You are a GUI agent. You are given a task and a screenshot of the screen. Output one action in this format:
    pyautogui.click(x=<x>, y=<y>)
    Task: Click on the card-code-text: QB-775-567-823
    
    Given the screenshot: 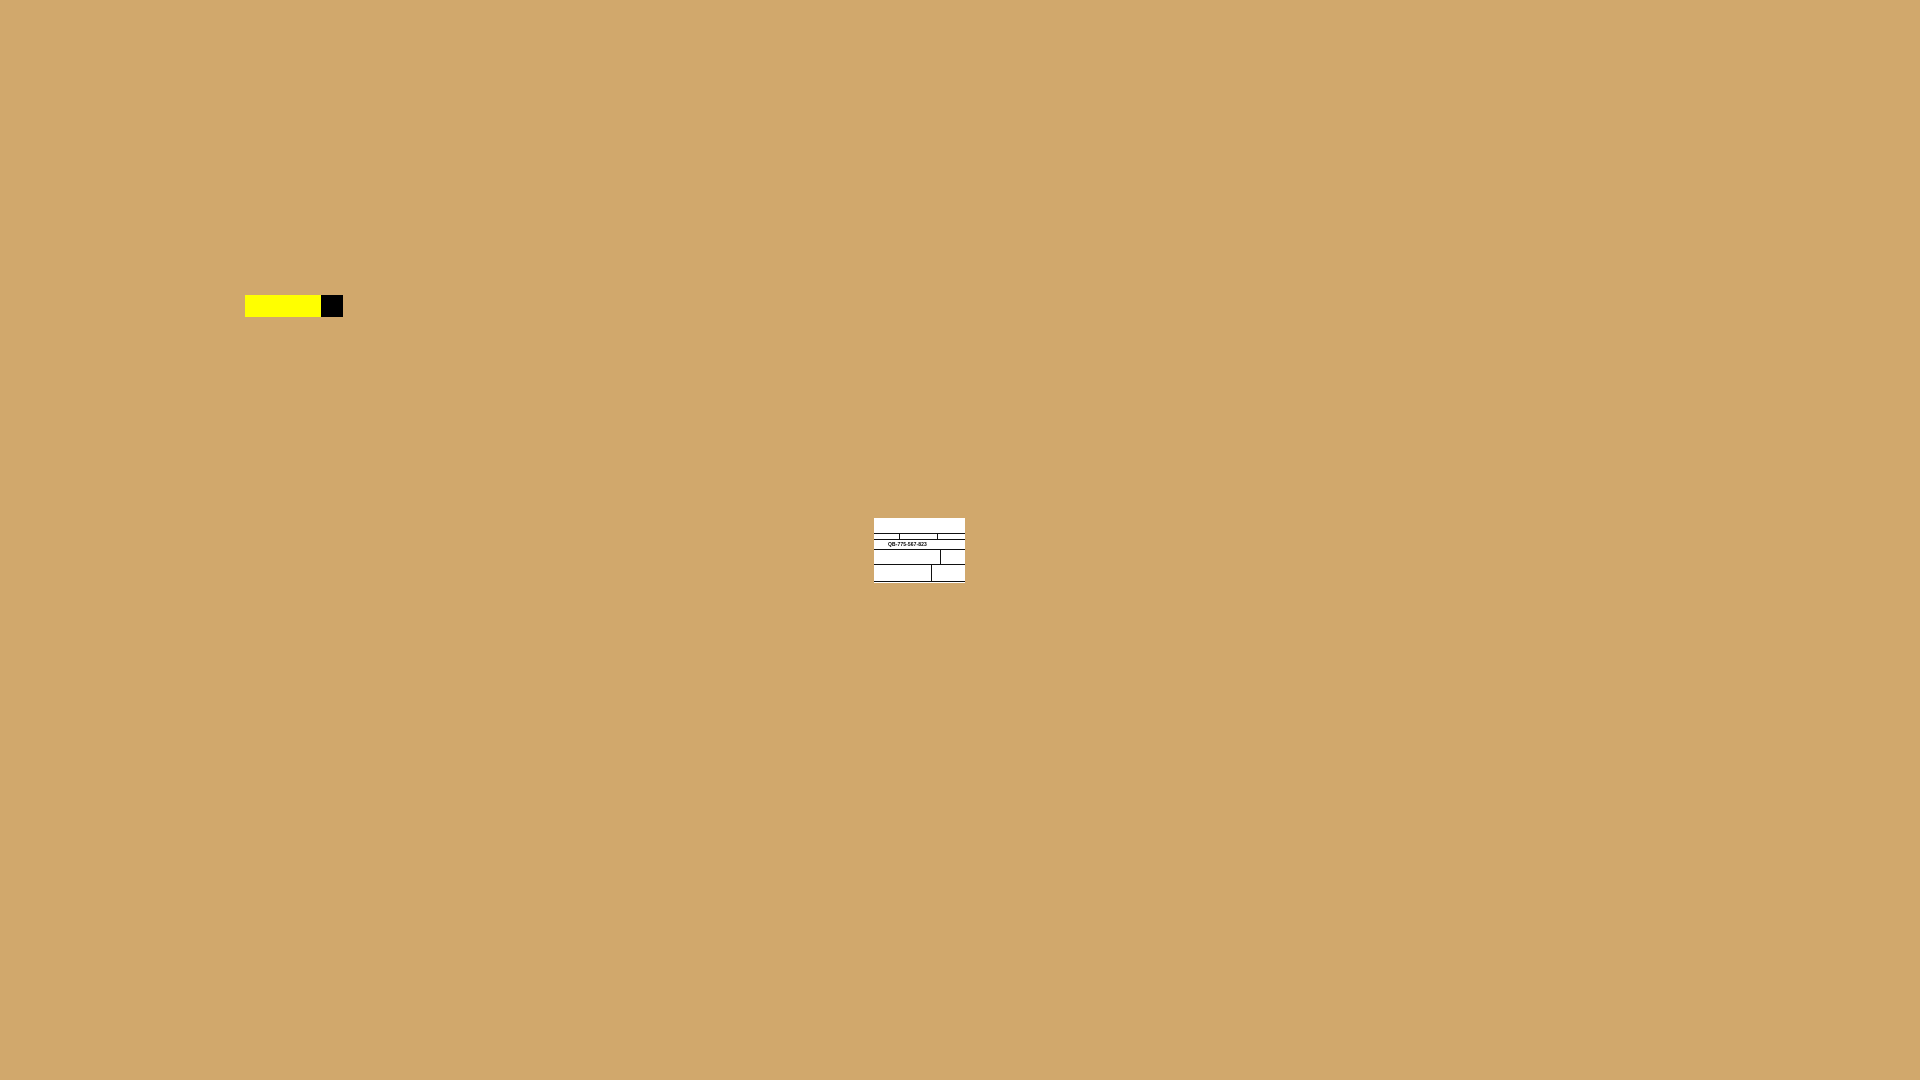 What is the action you would take?
    pyautogui.click(x=907, y=545)
    